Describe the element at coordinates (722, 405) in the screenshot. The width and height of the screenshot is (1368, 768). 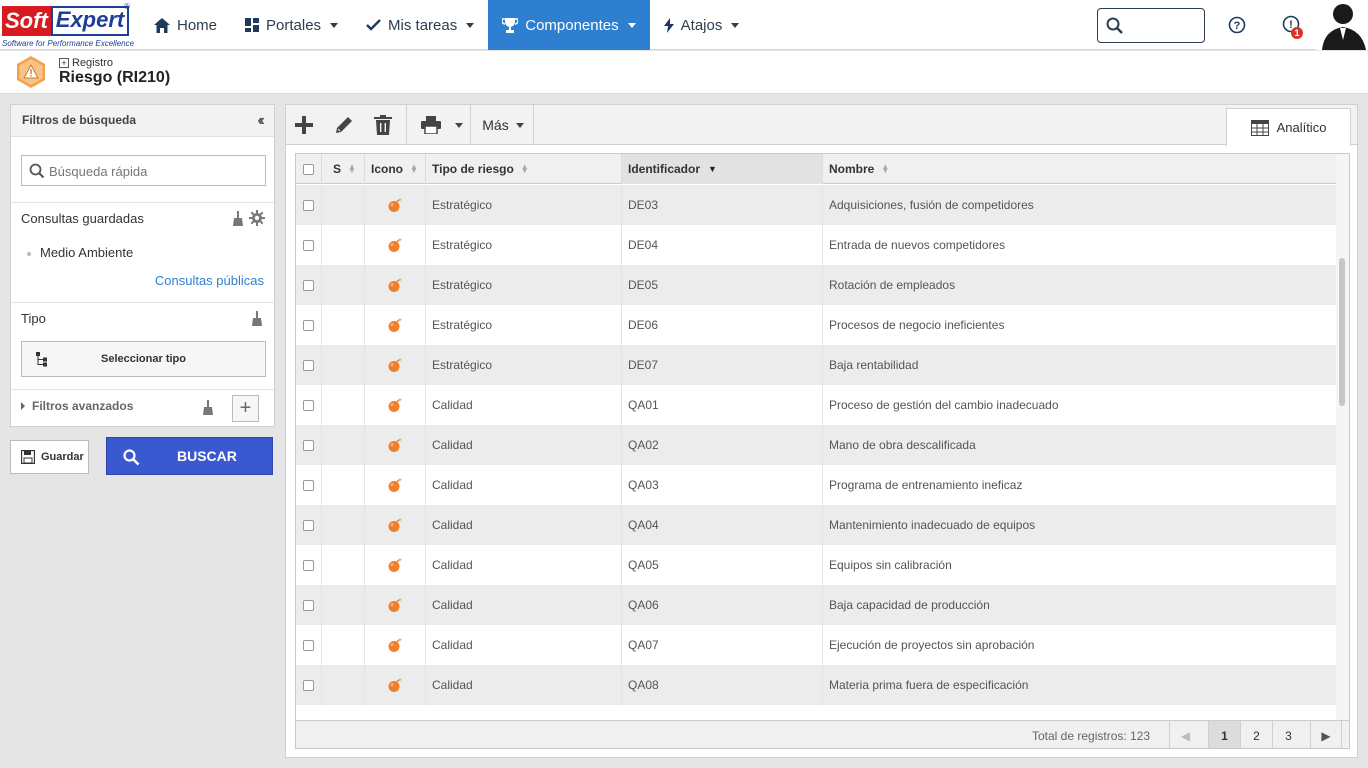
I see `identifier-cell: QA01` at that location.